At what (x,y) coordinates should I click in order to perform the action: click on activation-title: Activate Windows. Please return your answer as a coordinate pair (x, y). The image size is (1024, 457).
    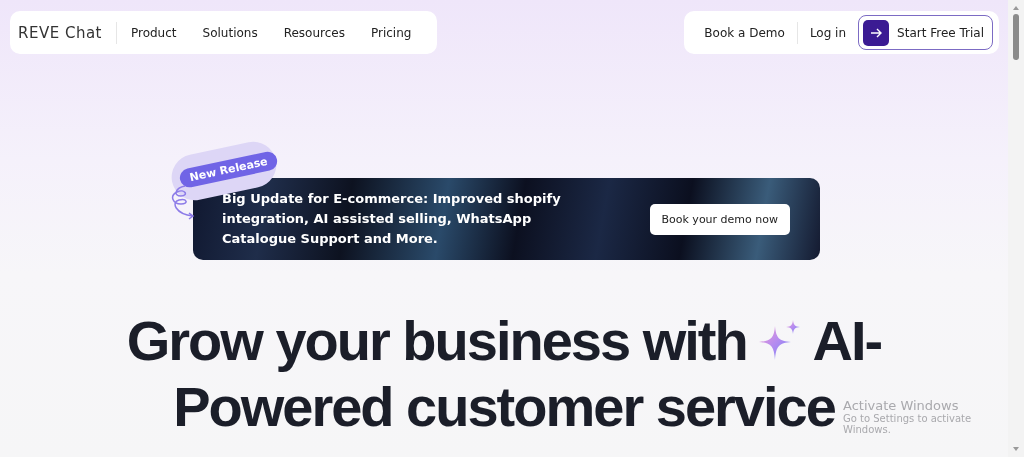
    Looking at the image, I should click on (901, 405).